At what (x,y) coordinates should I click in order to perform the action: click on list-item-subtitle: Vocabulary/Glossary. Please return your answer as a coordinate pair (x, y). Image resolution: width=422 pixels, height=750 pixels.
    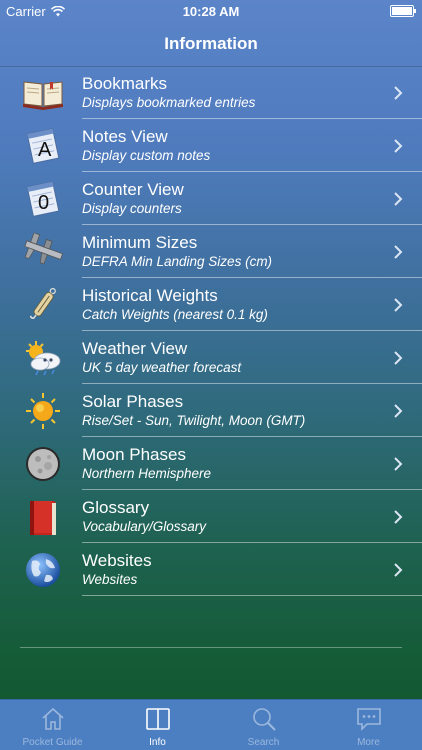
    Looking at the image, I should click on (144, 526).